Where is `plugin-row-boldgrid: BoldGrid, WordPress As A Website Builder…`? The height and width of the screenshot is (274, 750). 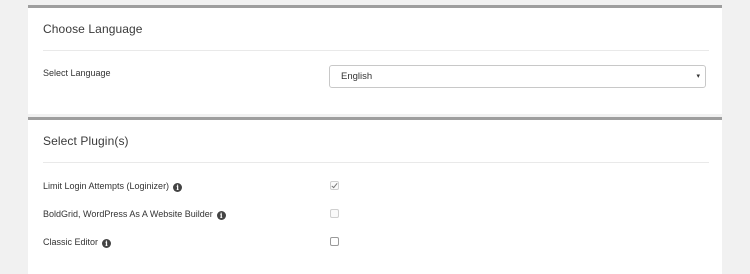
plugin-row-boldgrid: BoldGrid, WordPress As A Website Builder… is located at coordinates (375, 215).